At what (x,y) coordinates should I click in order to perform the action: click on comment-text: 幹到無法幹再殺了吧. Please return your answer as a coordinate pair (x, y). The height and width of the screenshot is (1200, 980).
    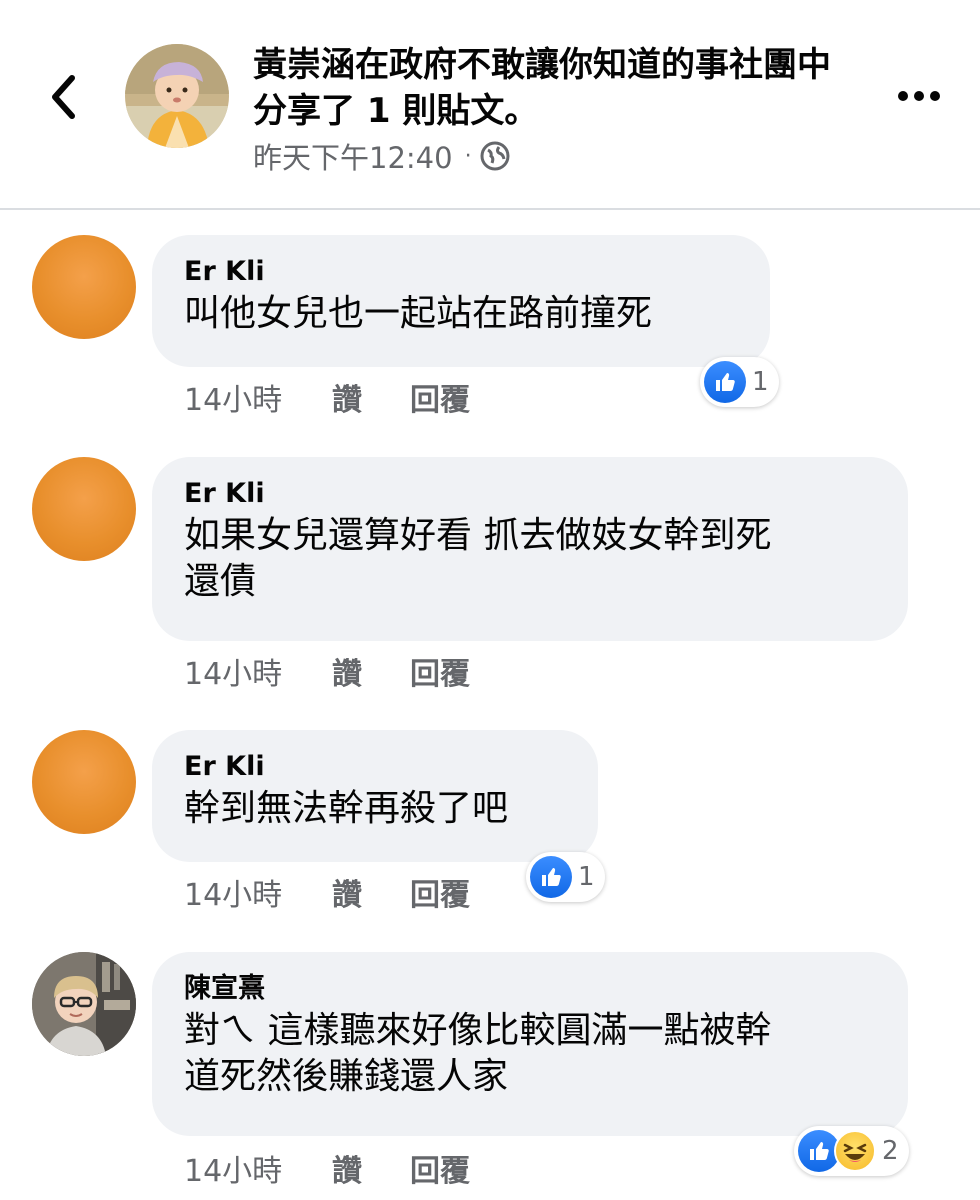
    Looking at the image, I should click on (346, 808).